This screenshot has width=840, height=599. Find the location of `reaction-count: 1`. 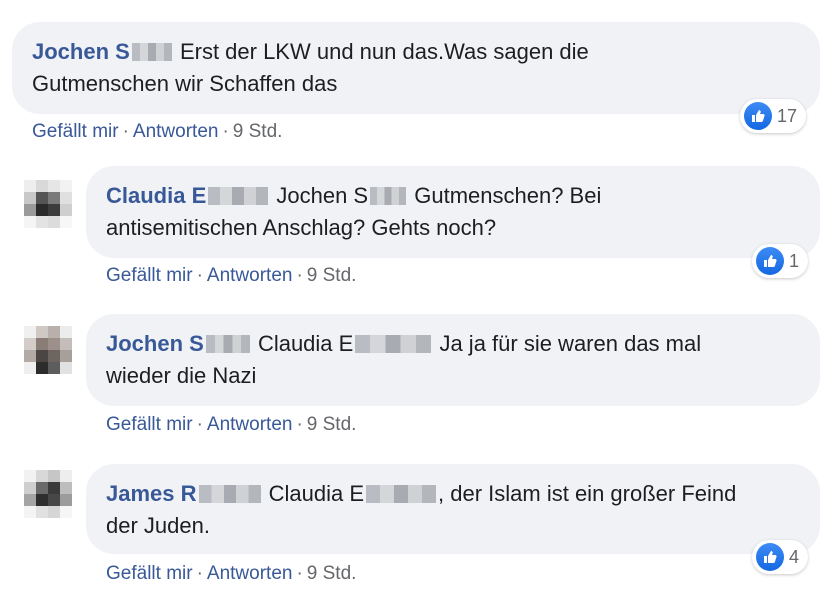

reaction-count: 1 is located at coordinates (780, 261).